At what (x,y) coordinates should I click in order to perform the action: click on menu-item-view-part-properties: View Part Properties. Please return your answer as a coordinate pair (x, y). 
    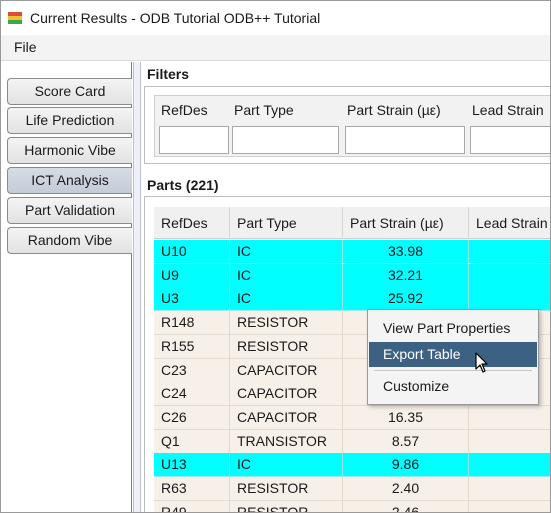
    Looking at the image, I should click on (453, 328).